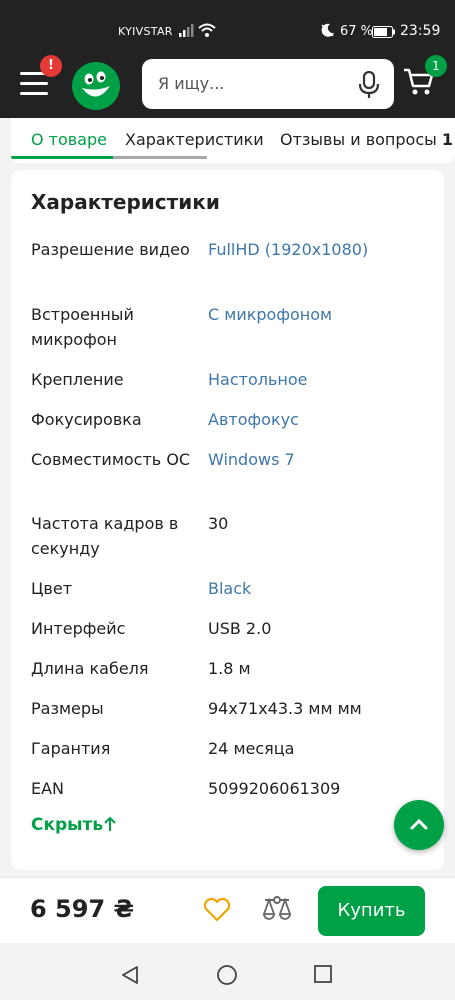  Describe the element at coordinates (369, 85) in the screenshot. I see `microphone-icon` at that location.